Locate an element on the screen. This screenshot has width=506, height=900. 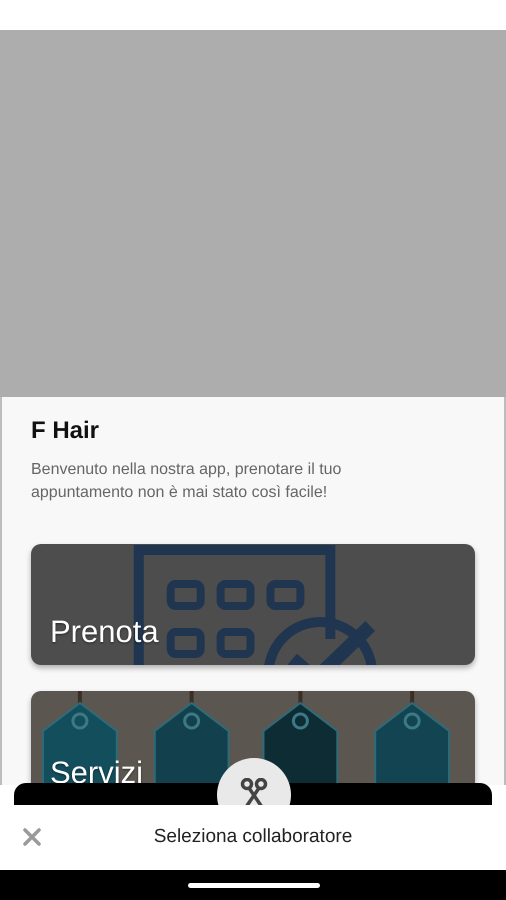
menu-card: Prenota is located at coordinates (253, 604).